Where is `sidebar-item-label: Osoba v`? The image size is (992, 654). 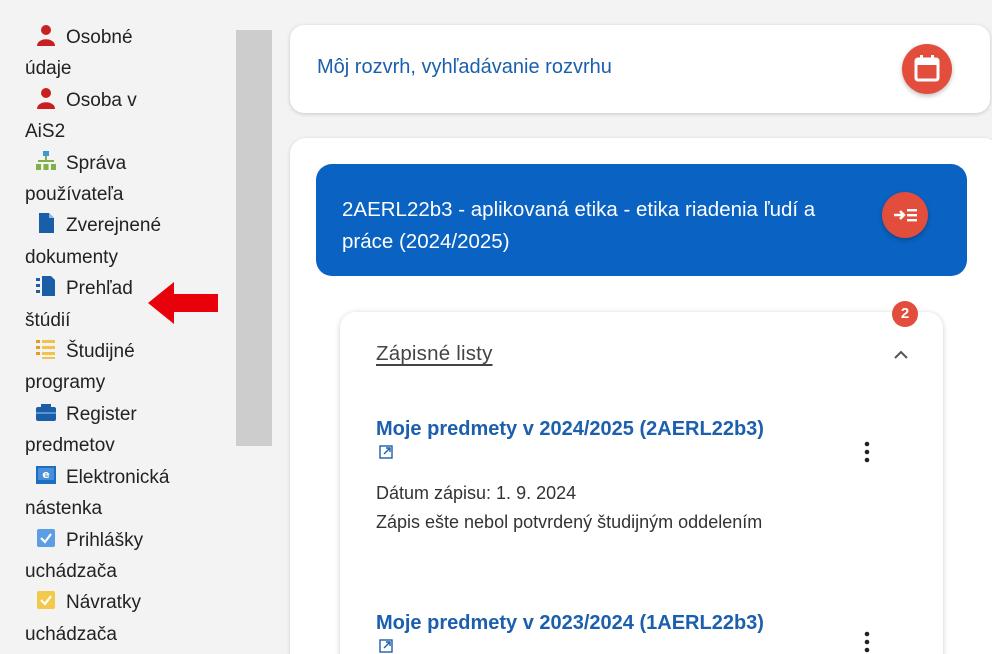 sidebar-item-label: Osoba v is located at coordinates (101, 100).